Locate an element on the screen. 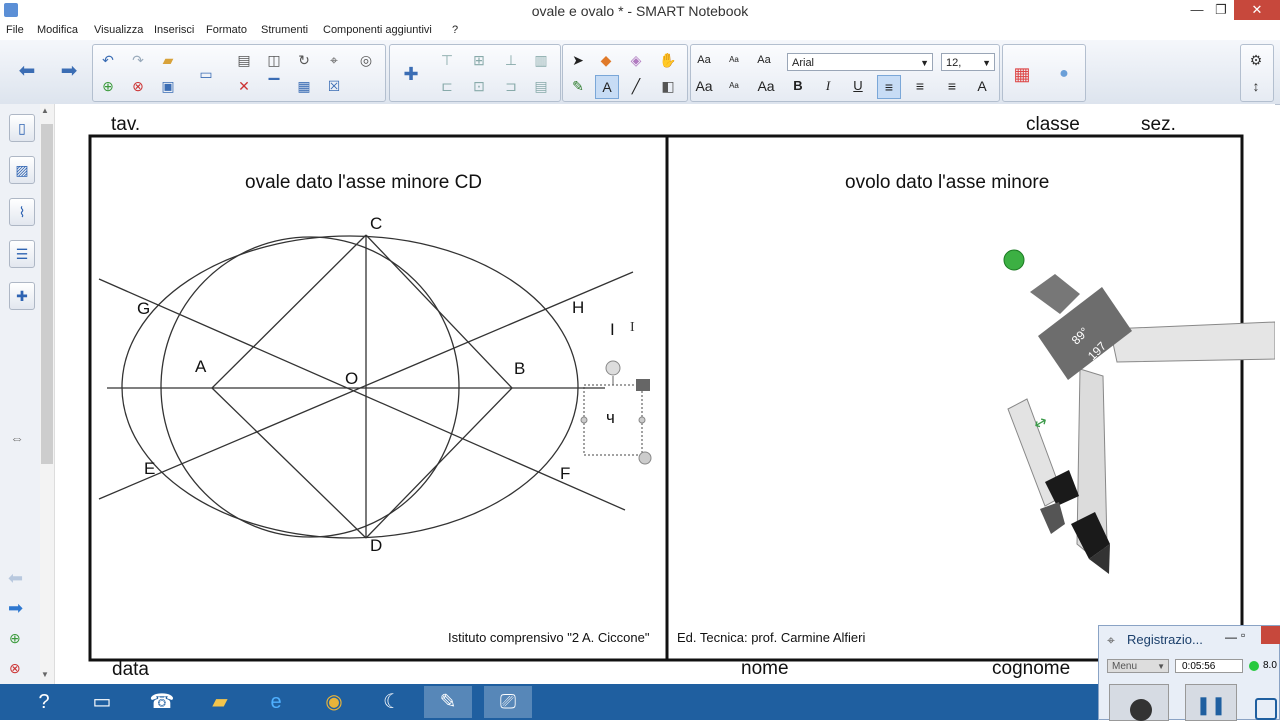 Image resolution: width=1280 pixels, height=725 pixels. magic-pen-icon: ✋ is located at coordinates (668, 60).